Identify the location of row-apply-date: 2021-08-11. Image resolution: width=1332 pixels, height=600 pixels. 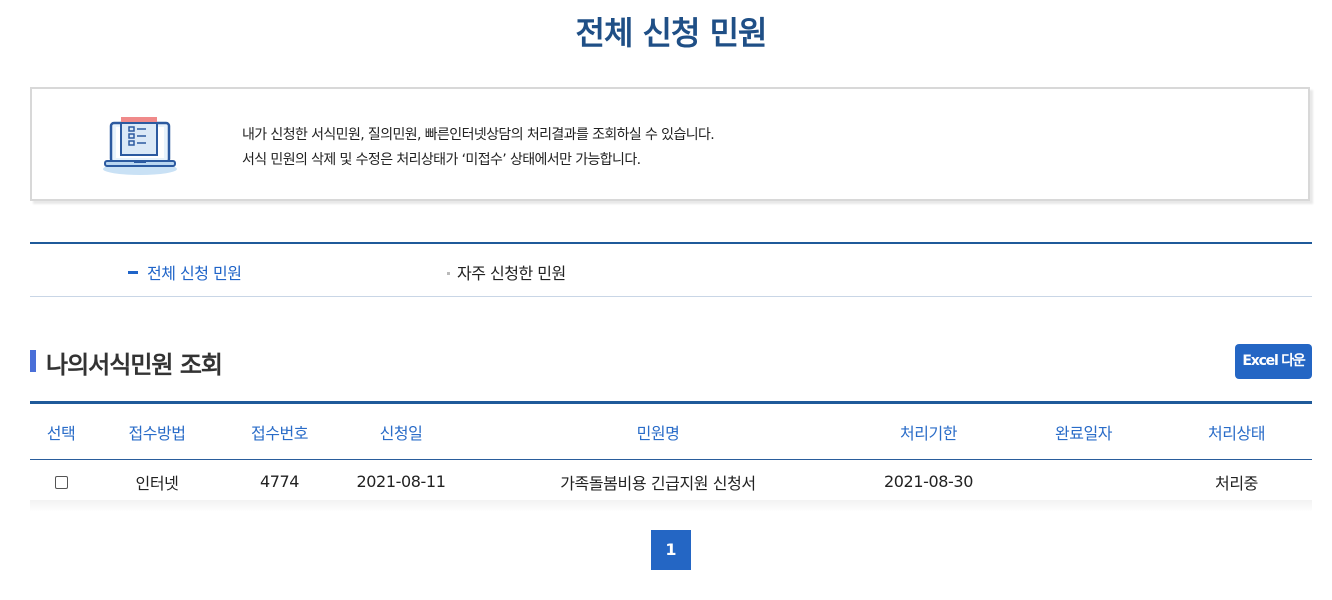
(401, 481).